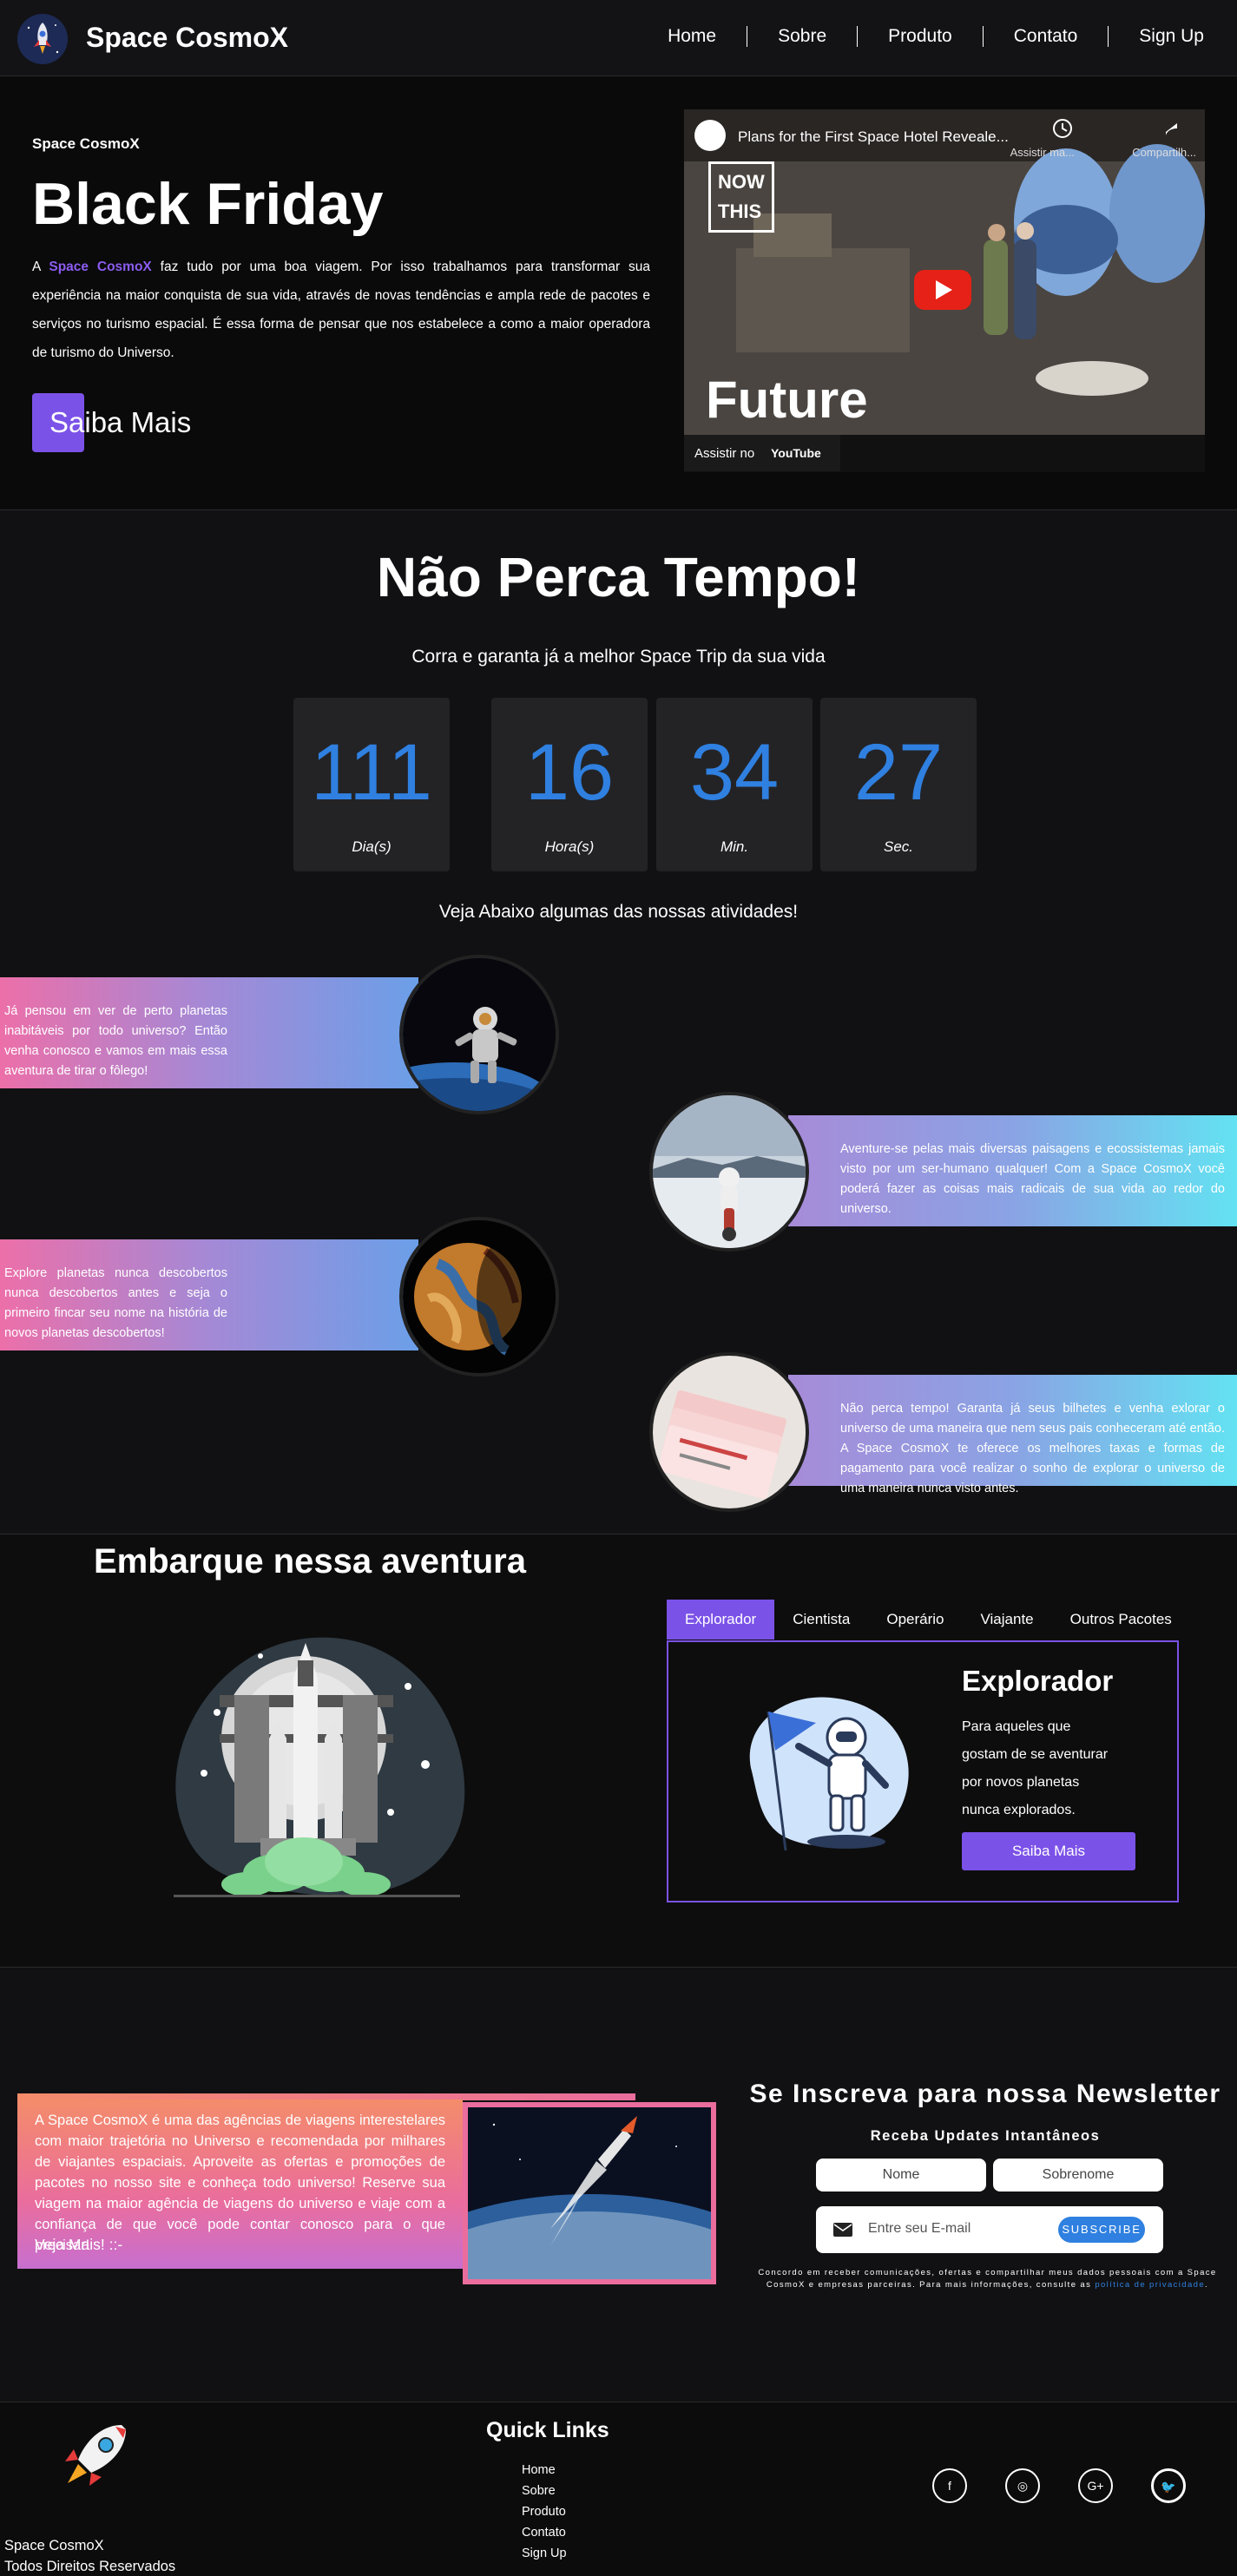 Image resolution: width=1237 pixels, height=2576 pixels. I want to click on email-input: Entre seu E-mail, so click(919, 2229).